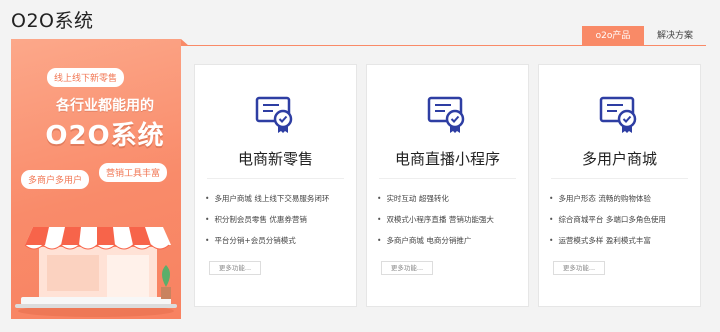 This screenshot has width=720, height=332. Describe the element at coordinates (275, 159) in the screenshot. I see `card-title: 电商新零售` at that location.